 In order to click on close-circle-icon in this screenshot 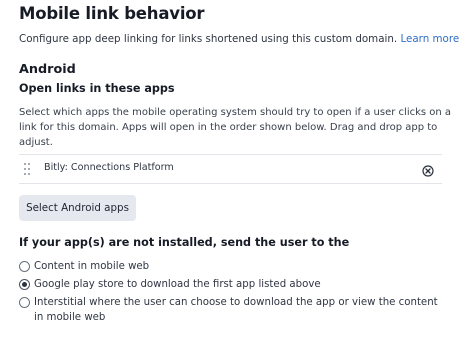, I will do `click(428, 169)`.